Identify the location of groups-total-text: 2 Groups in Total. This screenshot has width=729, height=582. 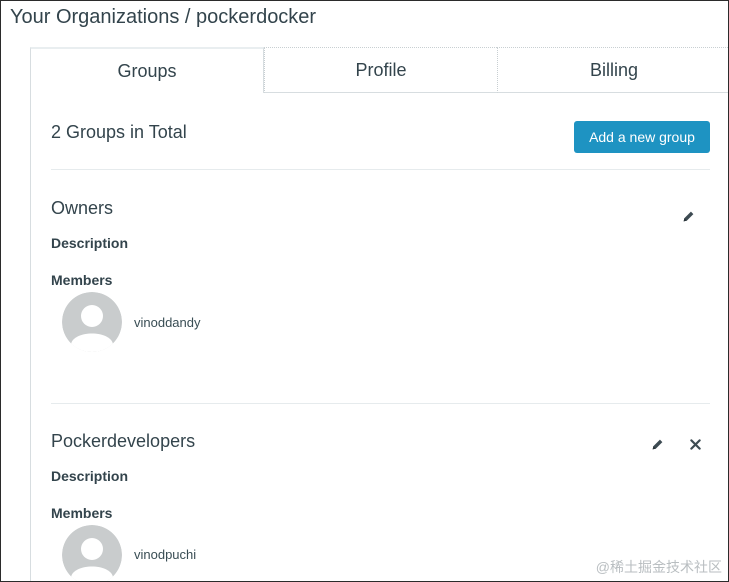
(119, 132).